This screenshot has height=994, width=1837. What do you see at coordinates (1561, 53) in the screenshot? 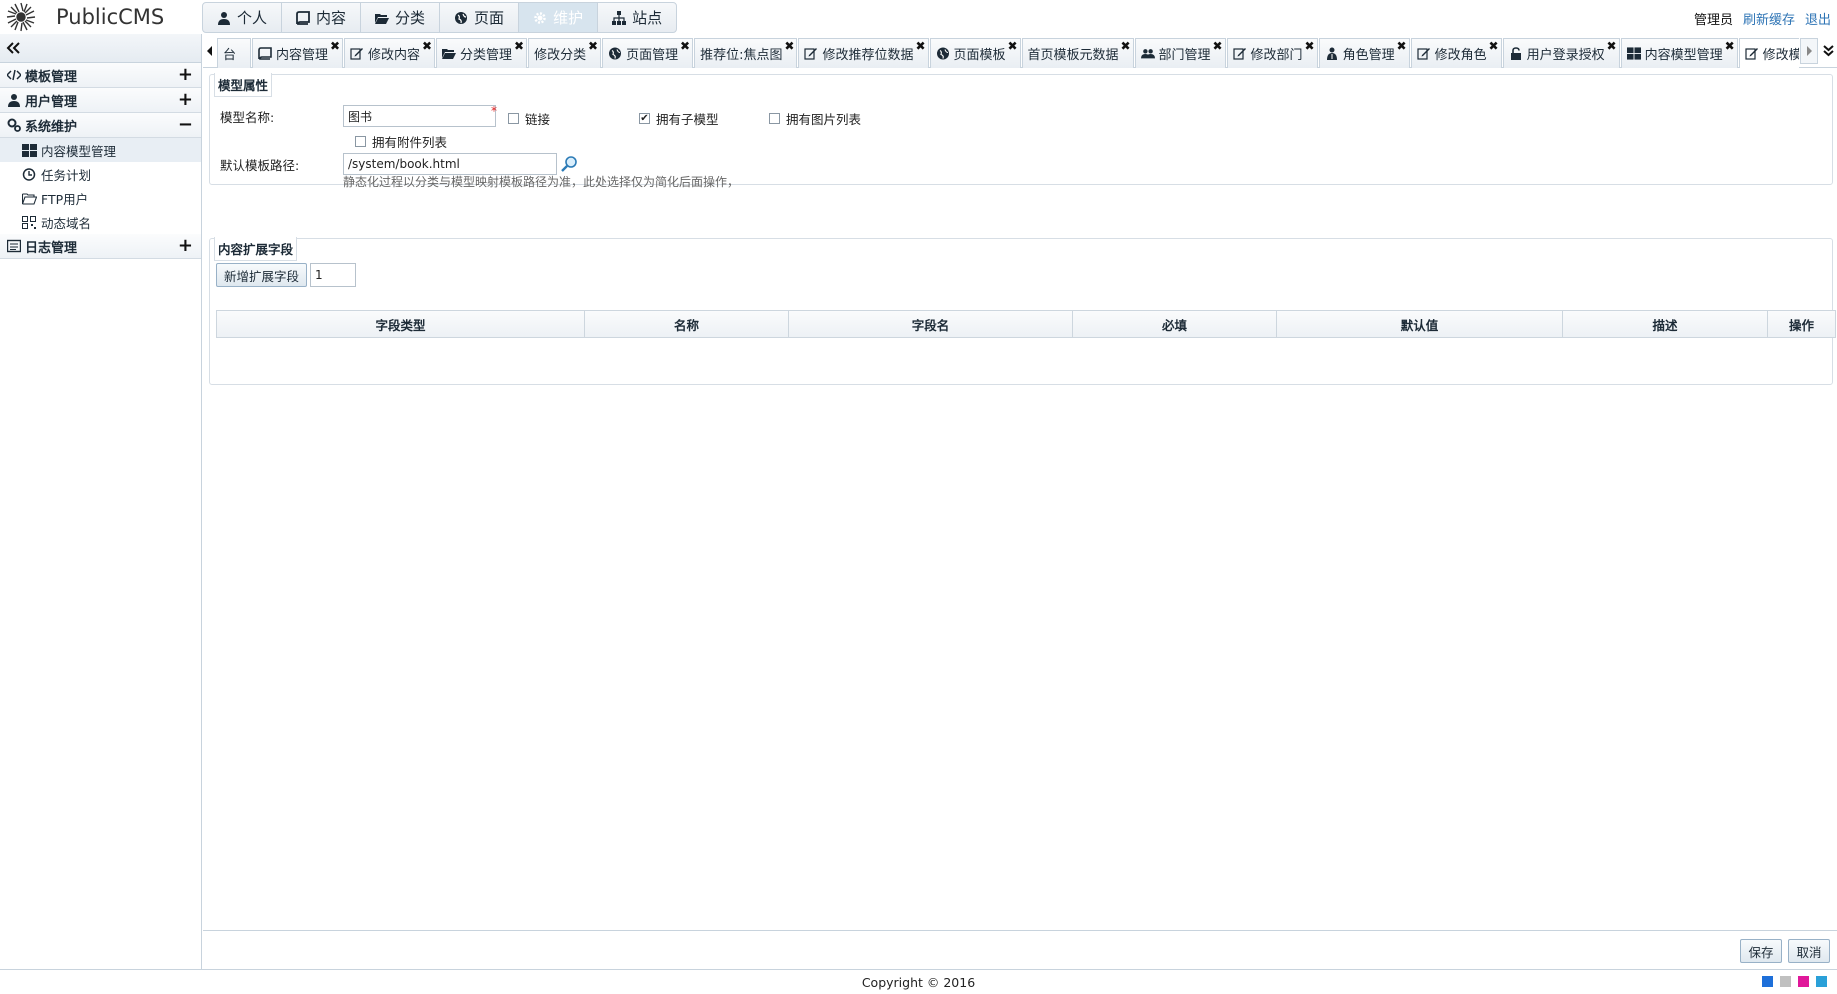
I see `tab-item: 用户登录授权 ✖` at bounding box center [1561, 53].